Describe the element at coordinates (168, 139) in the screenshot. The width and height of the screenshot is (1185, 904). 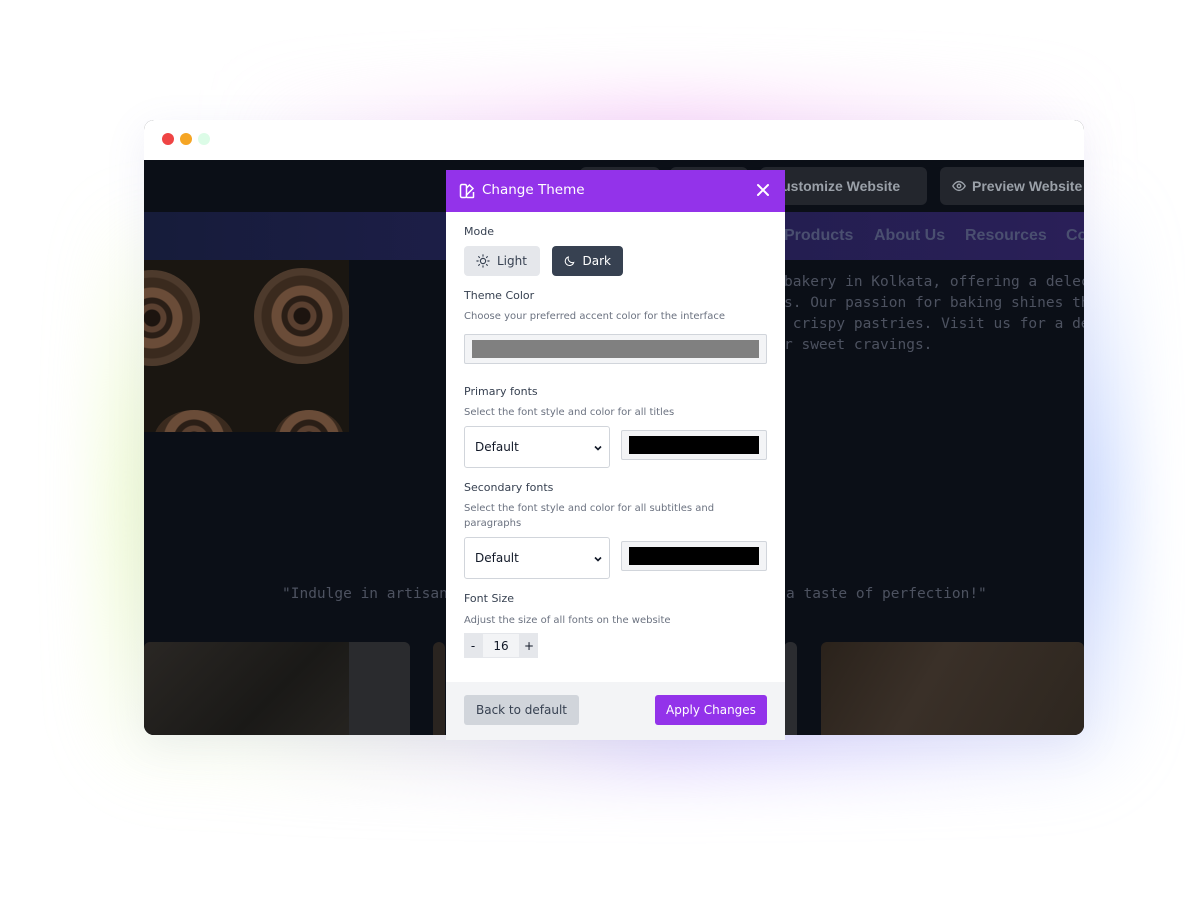
I see `window-close-dot` at that location.